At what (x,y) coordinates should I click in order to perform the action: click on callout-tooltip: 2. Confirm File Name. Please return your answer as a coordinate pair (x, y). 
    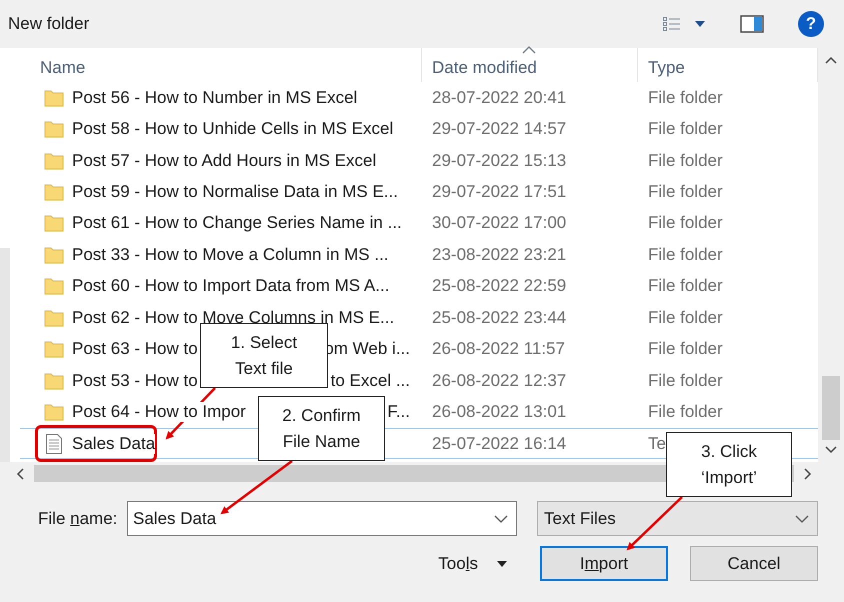
    Looking at the image, I should click on (321, 428).